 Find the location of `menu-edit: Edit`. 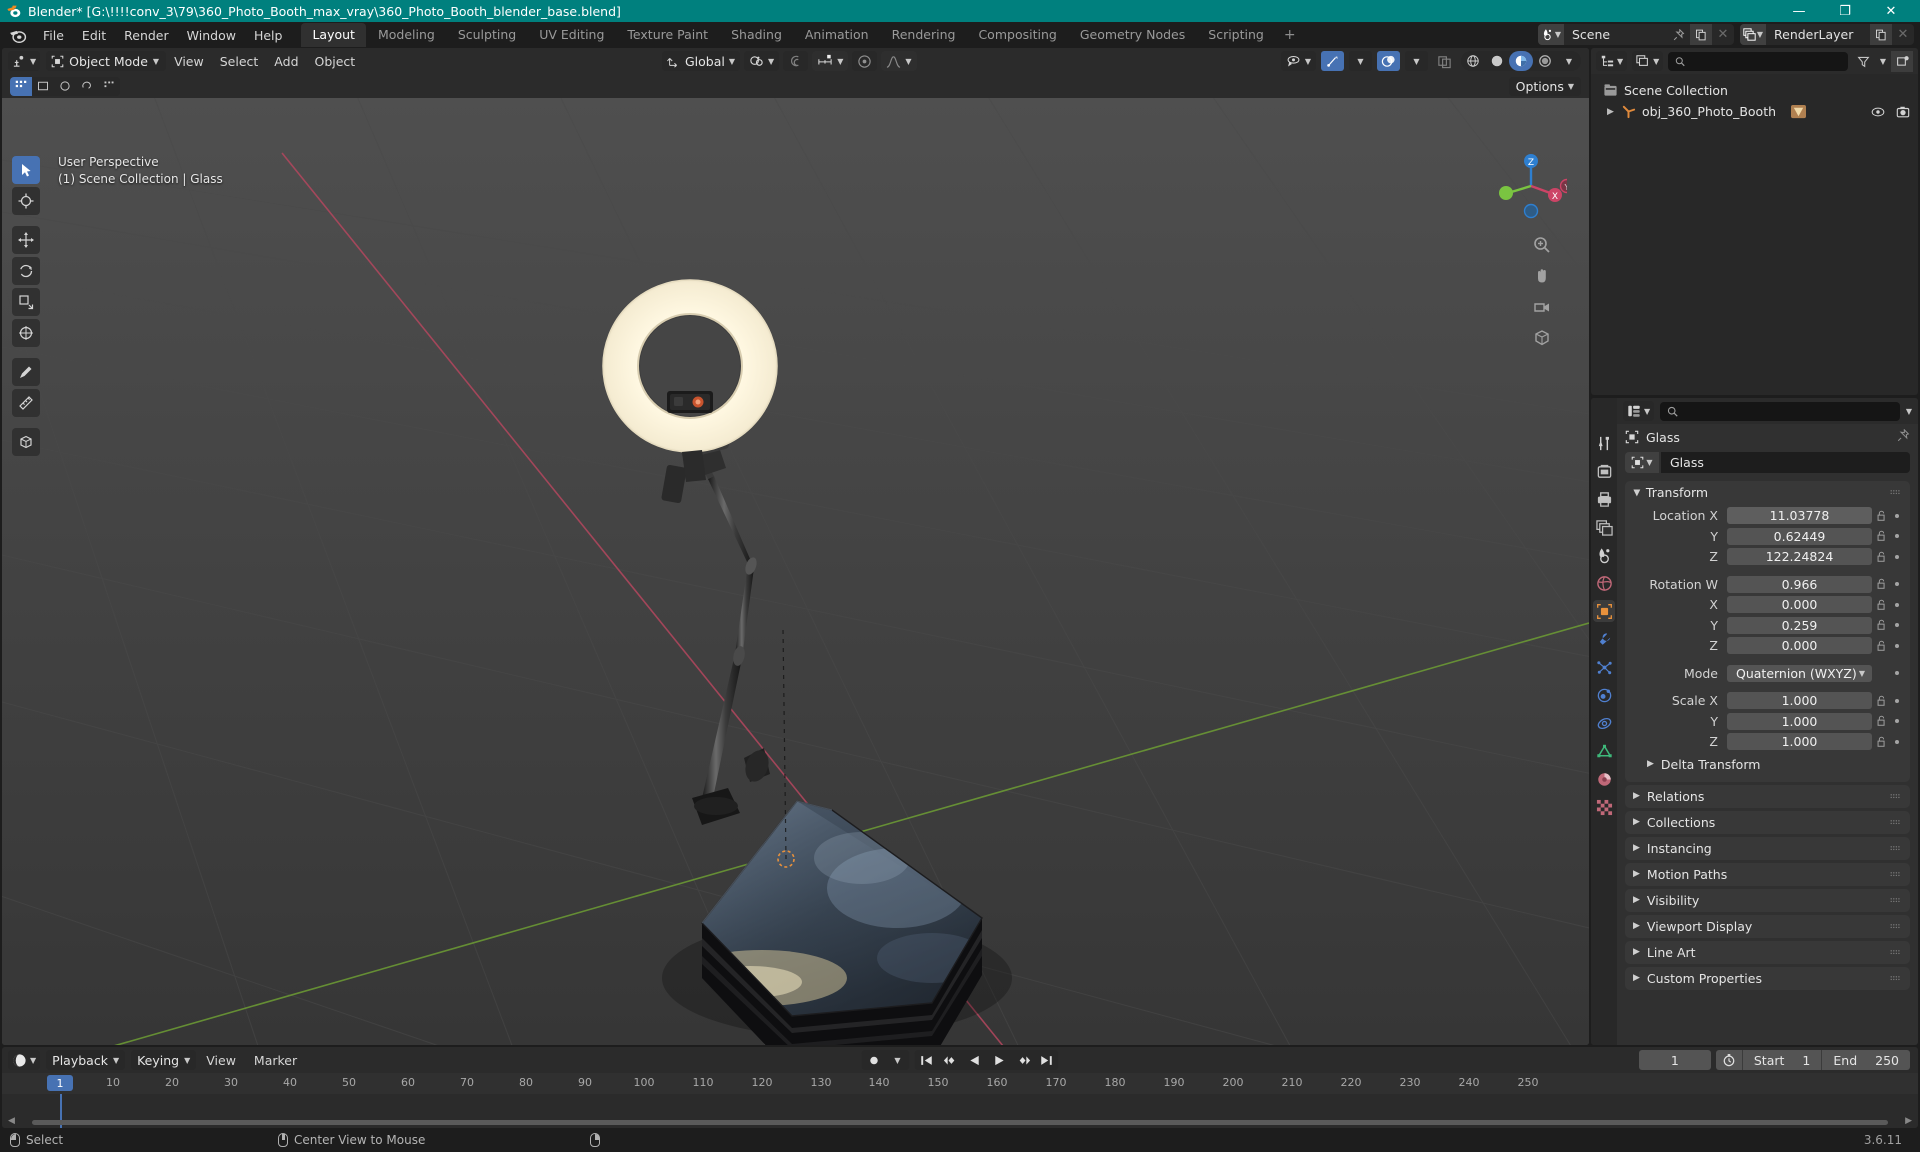

menu-edit: Edit is located at coordinates (94, 35).